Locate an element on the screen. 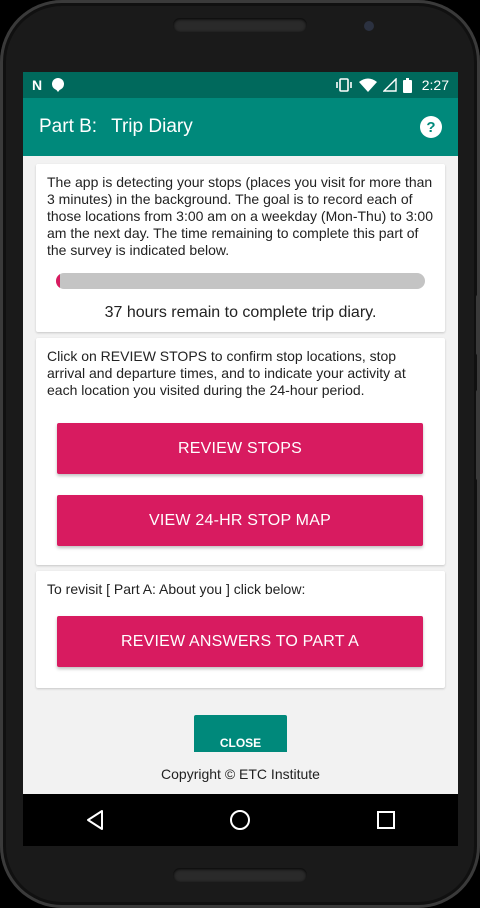  front-camera is located at coordinates (369, 26).